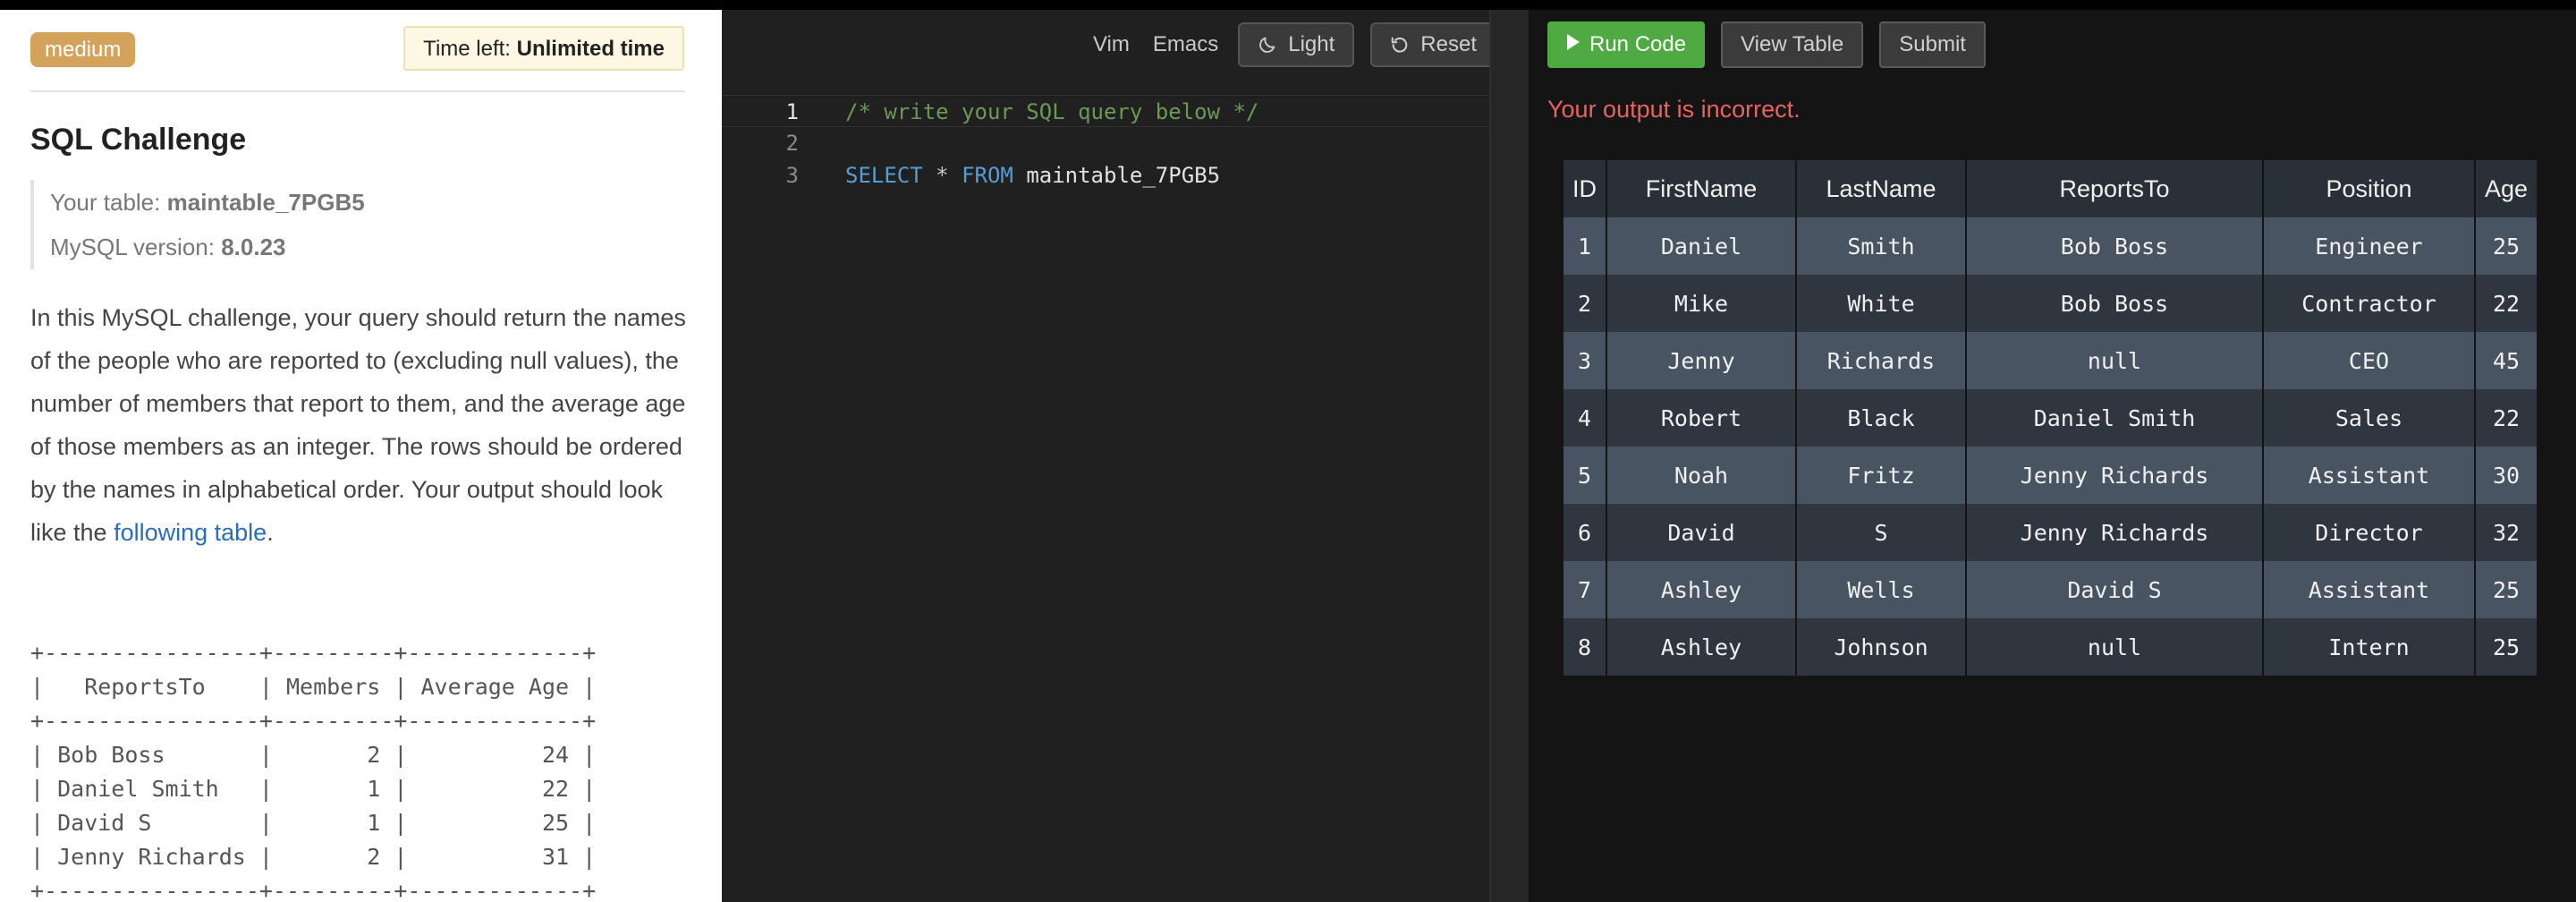  Describe the element at coordinates (2507, 188) in the screenshot. I see `column-header: Age` at that location.